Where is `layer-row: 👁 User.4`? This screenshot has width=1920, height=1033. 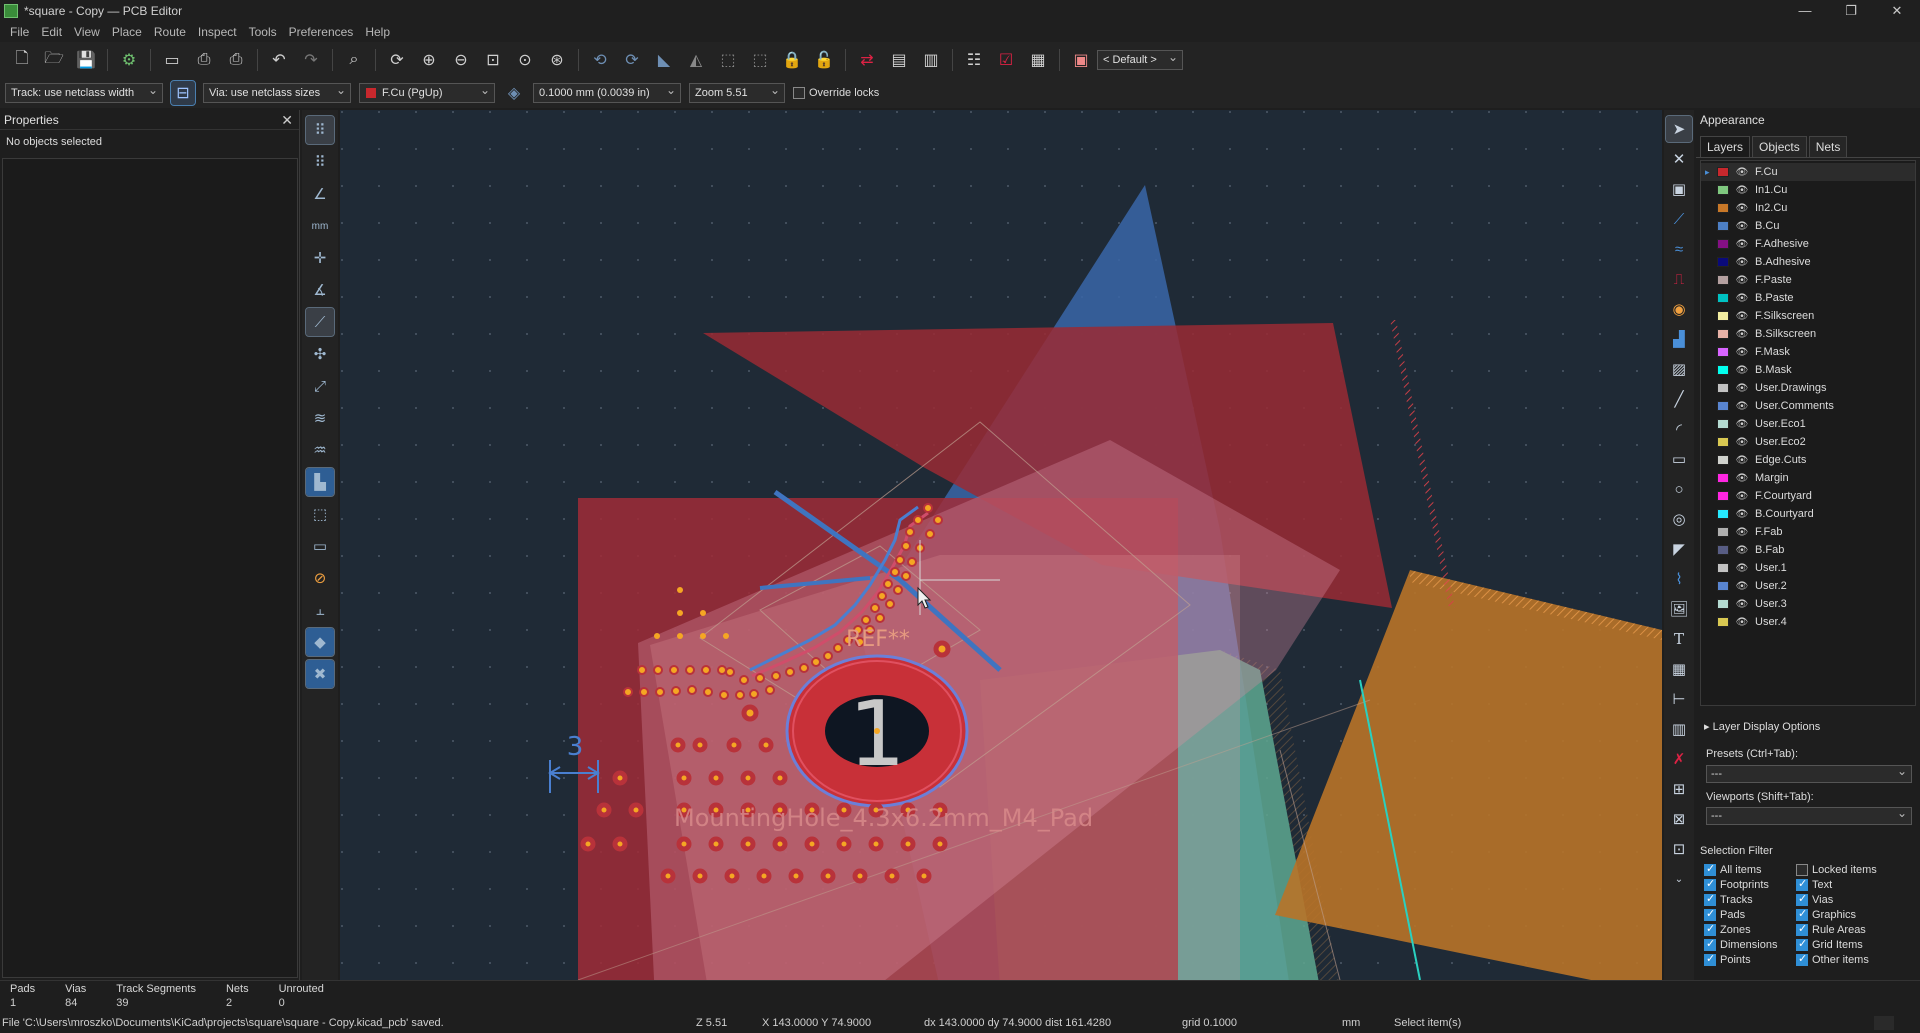
layer-row: 👁 User.4 is located at coordinates (1808, 622).